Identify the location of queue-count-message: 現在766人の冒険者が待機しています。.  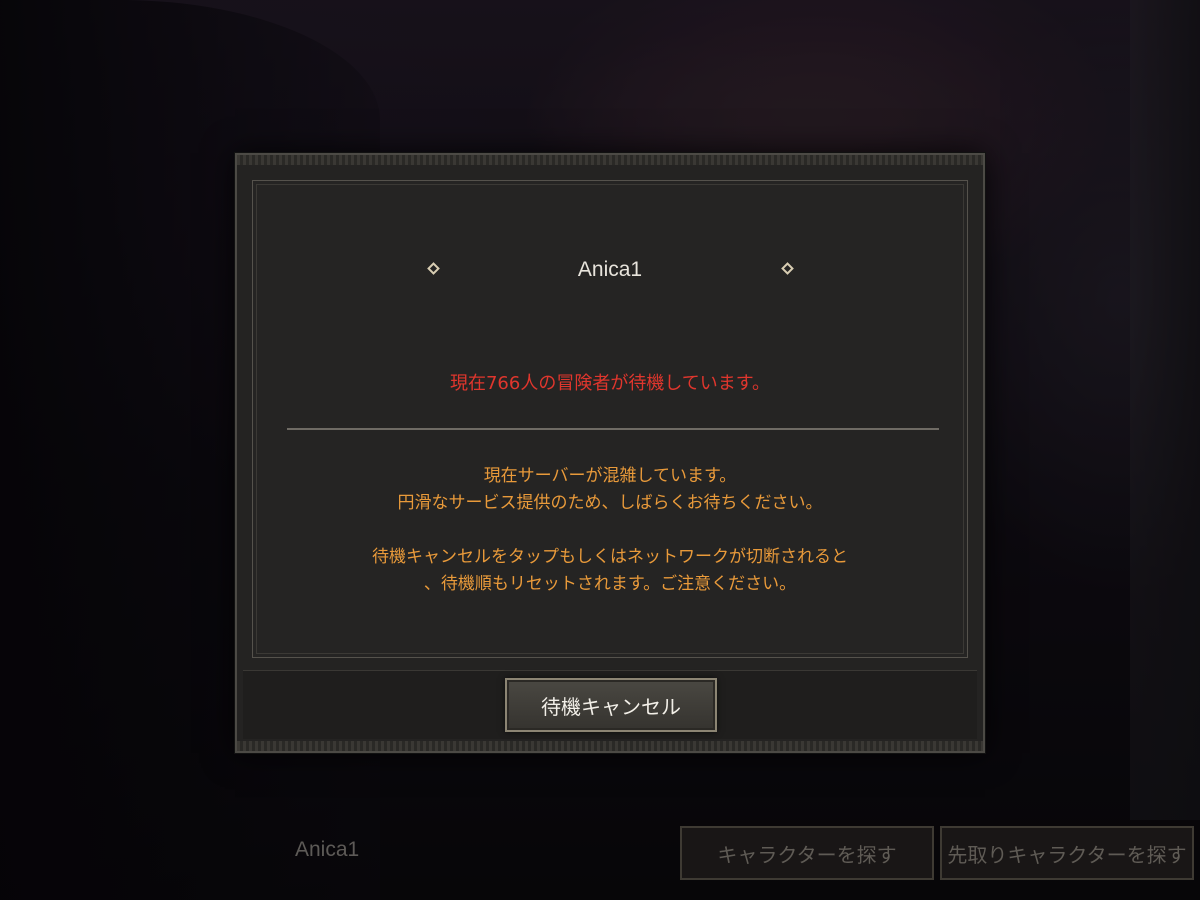
(609, 383).